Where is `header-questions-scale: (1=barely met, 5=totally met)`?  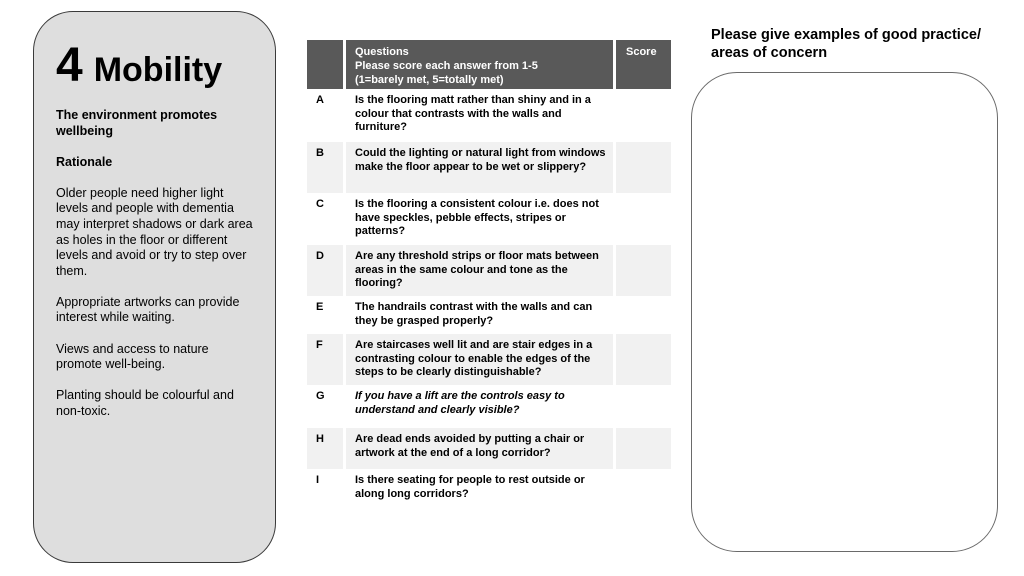 header-questions-scale: (1=barely met, 5=totally met) is located at coordinates (429, 80).